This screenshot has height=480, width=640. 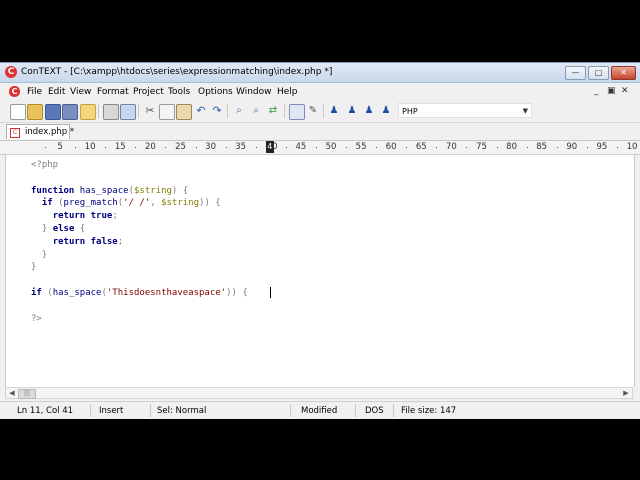 What do you see at coordinates (320, 132) in the screenshot?
I see `document-tab-bar: C index.php *` at bounding box center [320, 132].